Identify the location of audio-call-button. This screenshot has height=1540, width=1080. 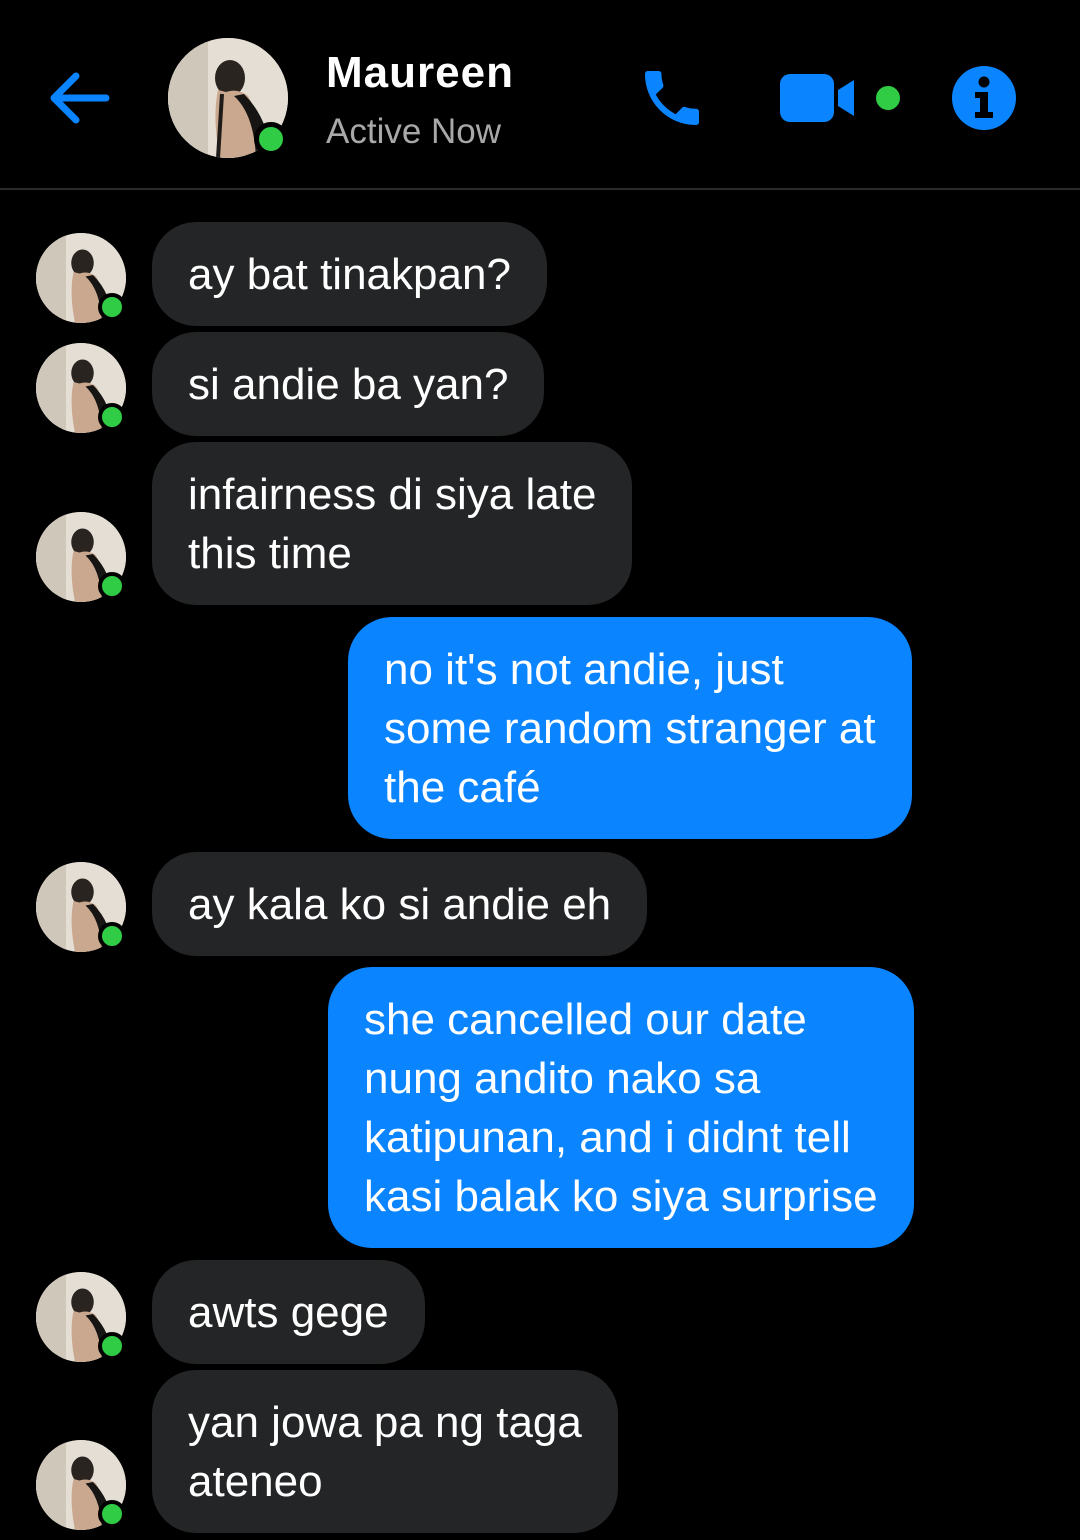
(672, 98).